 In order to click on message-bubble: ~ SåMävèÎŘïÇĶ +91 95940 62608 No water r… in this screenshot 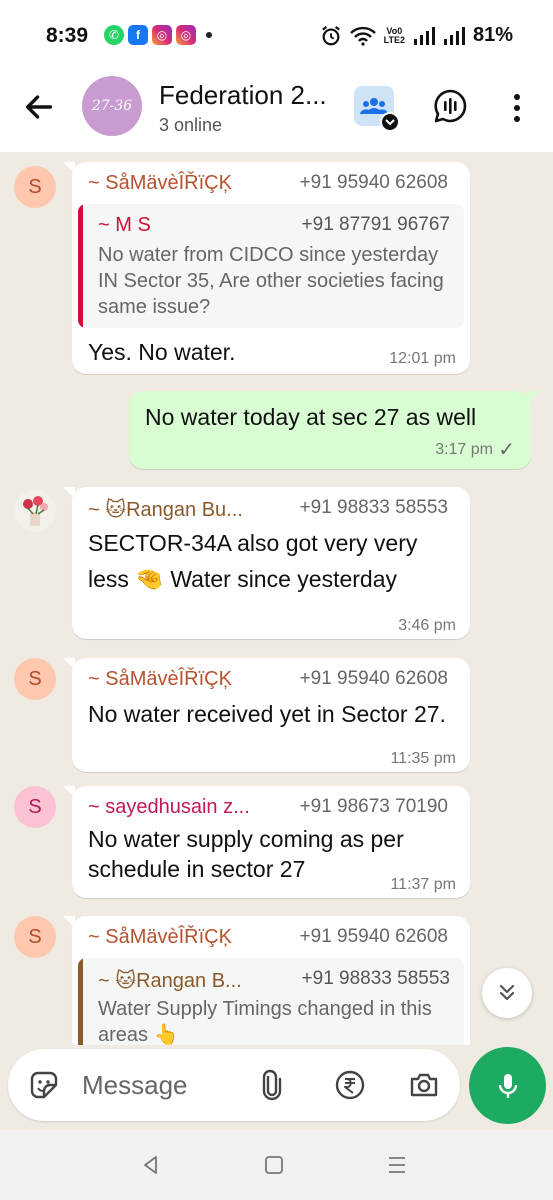, I will do `click(266, 715)`.